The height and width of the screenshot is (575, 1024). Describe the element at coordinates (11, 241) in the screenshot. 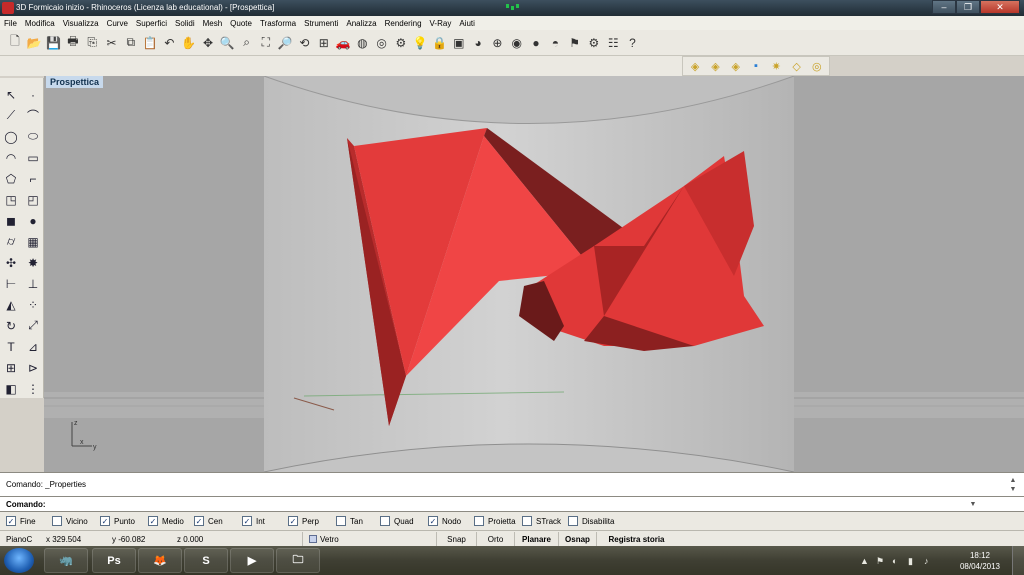

I see `cylinder-icon: ⌭` at that location.